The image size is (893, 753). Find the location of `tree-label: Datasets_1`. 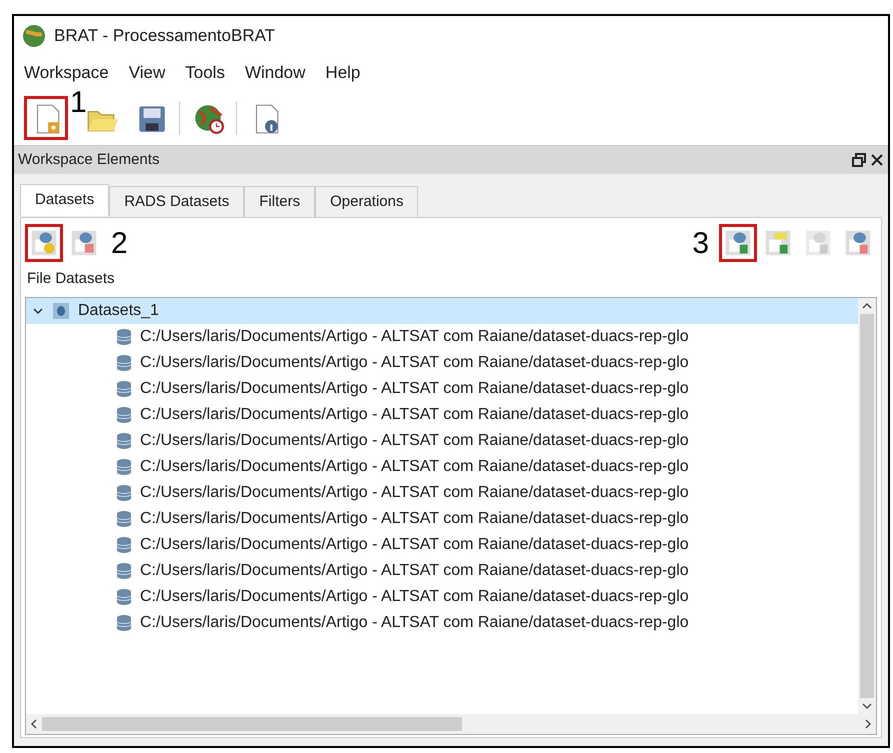

tree-label: Datasets_1 is located at coordinates (118, 310).